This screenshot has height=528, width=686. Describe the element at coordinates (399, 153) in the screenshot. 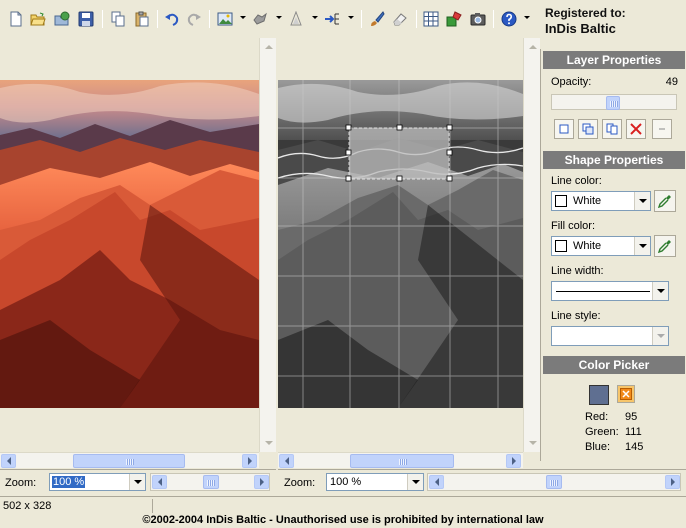

I see `selected-shape` at that location.